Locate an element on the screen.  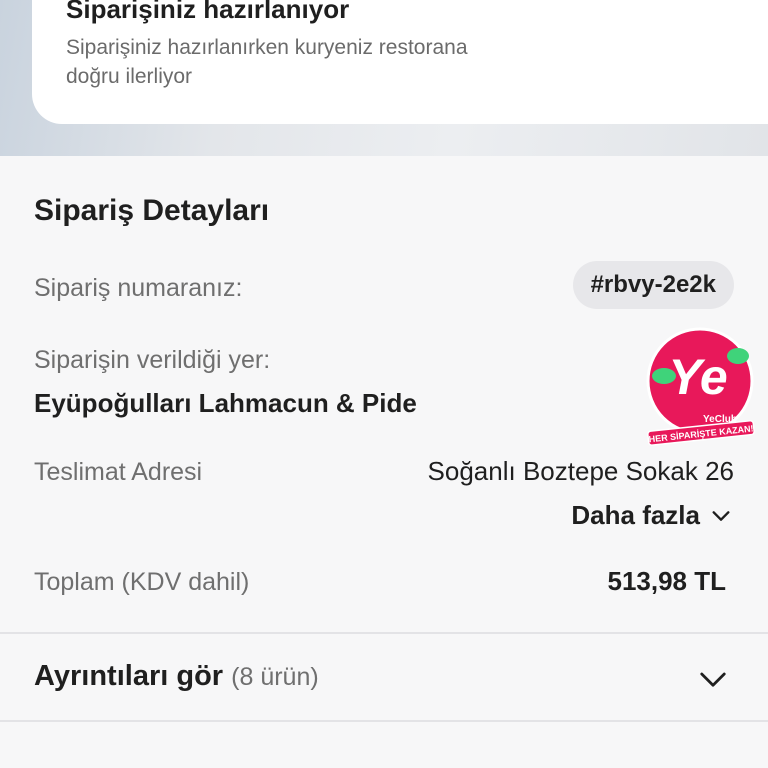
divider is located at coordinates (384, 721).